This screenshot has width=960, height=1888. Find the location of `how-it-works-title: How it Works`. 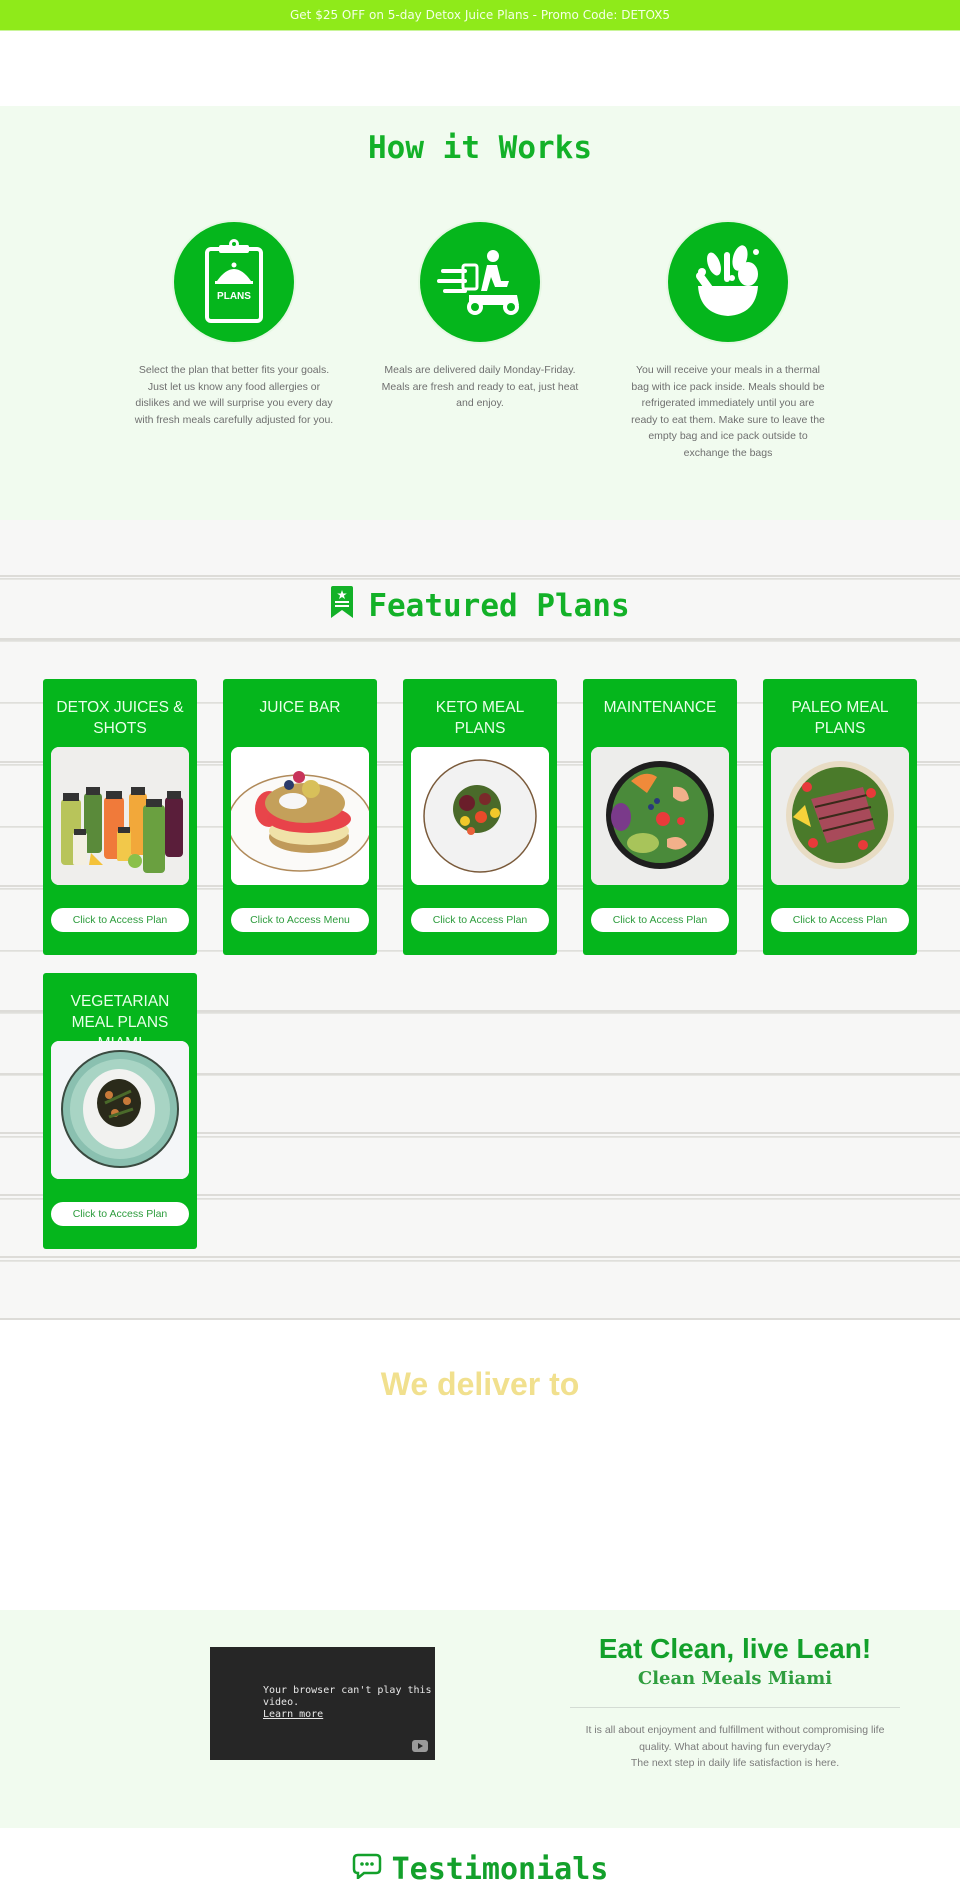

how-it-works-title: How it Works is located at coordinates (480, 148).